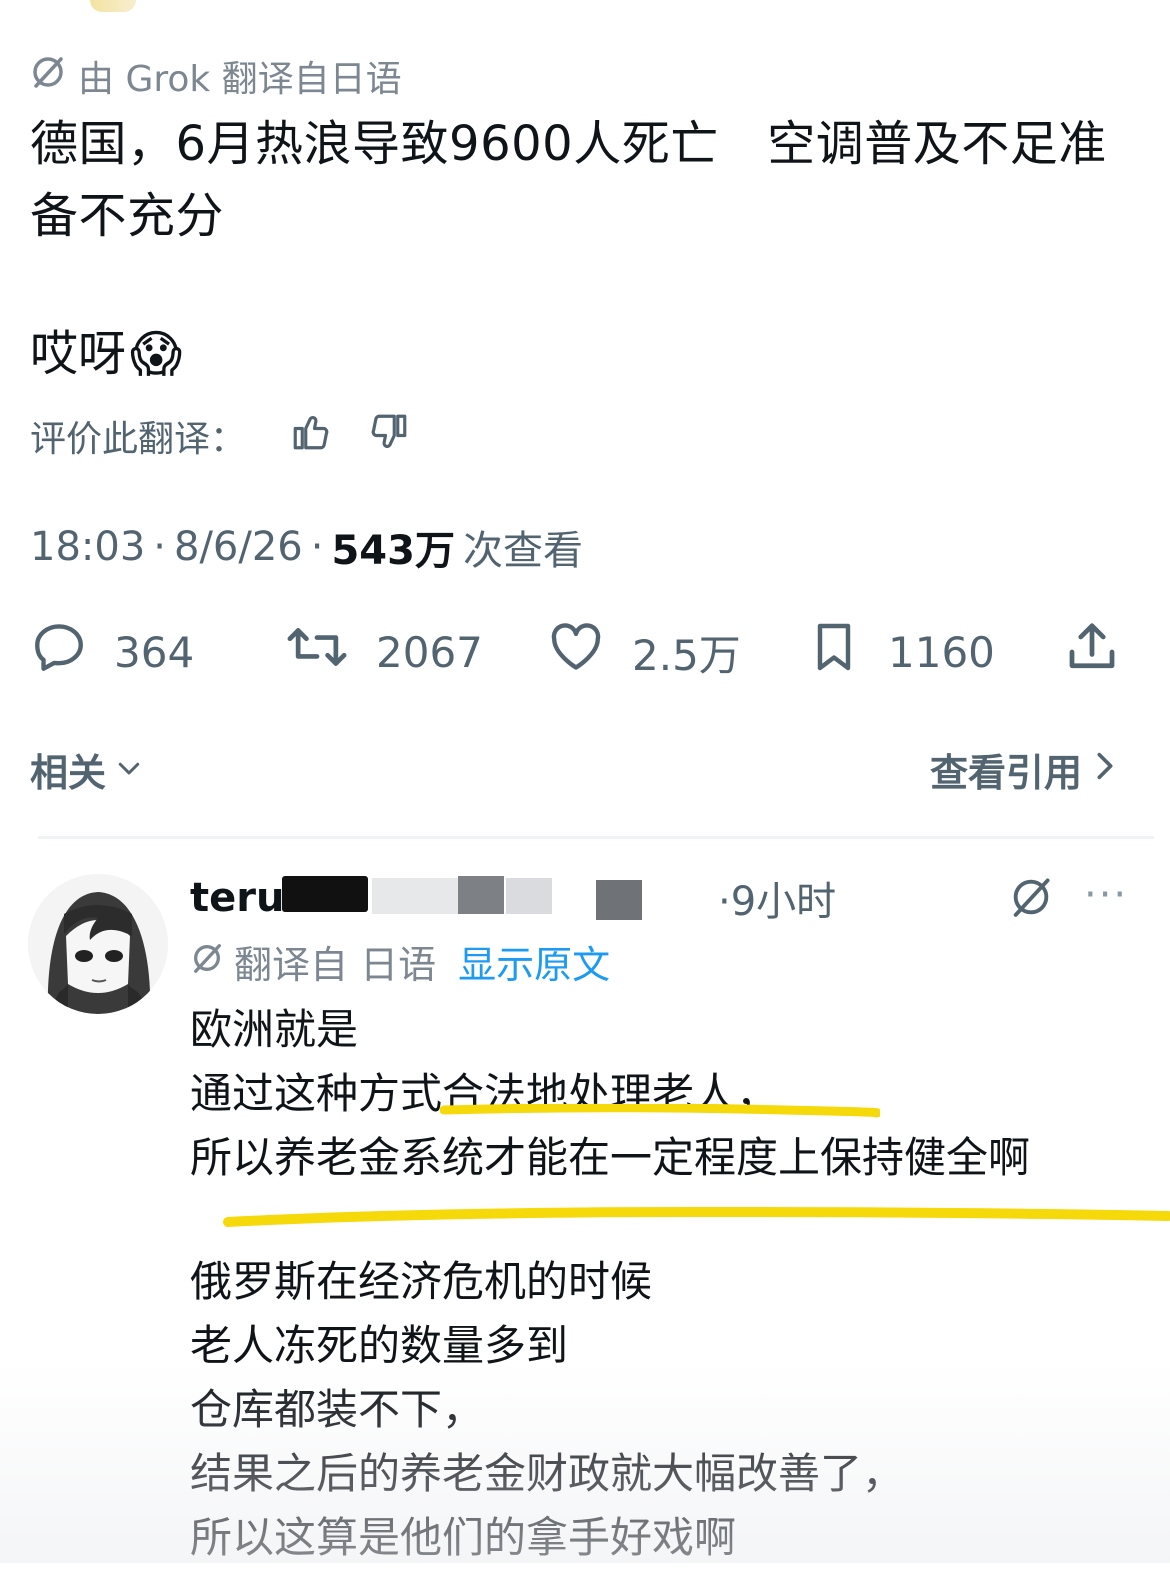 The width and height of the screenshot is (1170, 1570). Describe the element at coordinates (156, 354) in the screenshot. I see `scream-emoji-icon: 😱` at that location.